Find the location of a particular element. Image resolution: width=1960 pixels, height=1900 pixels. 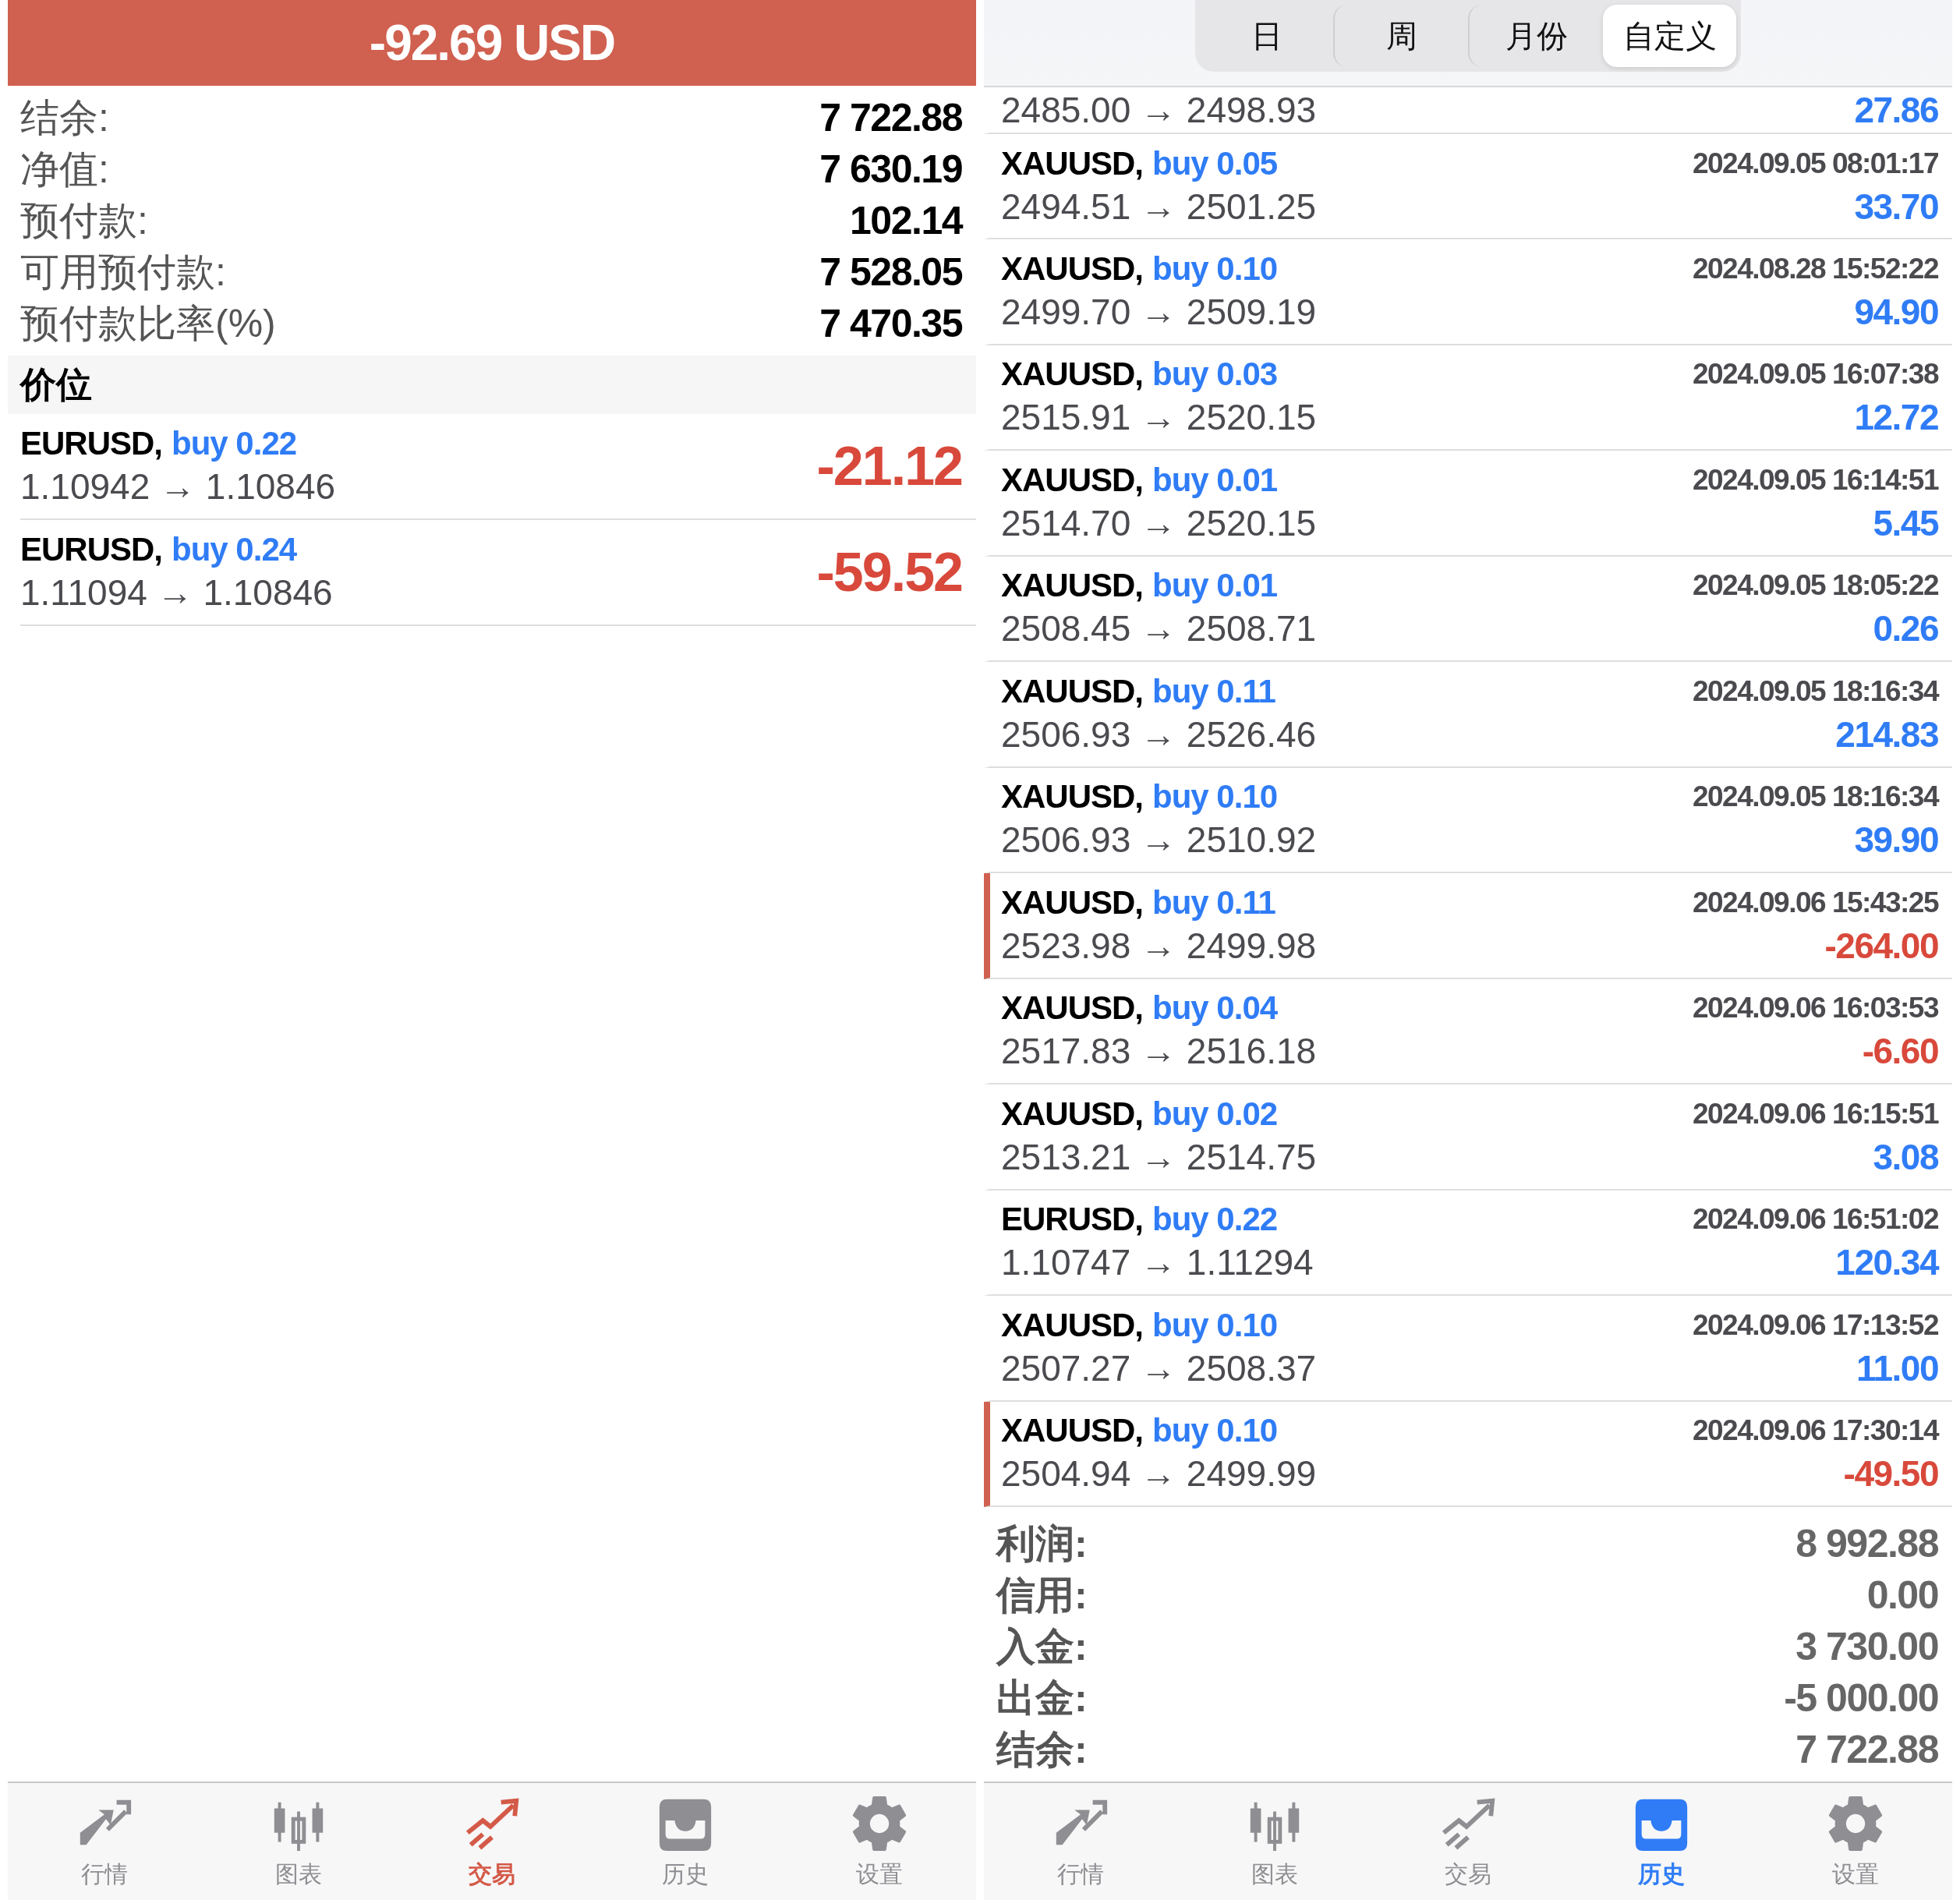

price-change-text: 2485.00 → 2498.93 is located at coordinates (1159, 109).